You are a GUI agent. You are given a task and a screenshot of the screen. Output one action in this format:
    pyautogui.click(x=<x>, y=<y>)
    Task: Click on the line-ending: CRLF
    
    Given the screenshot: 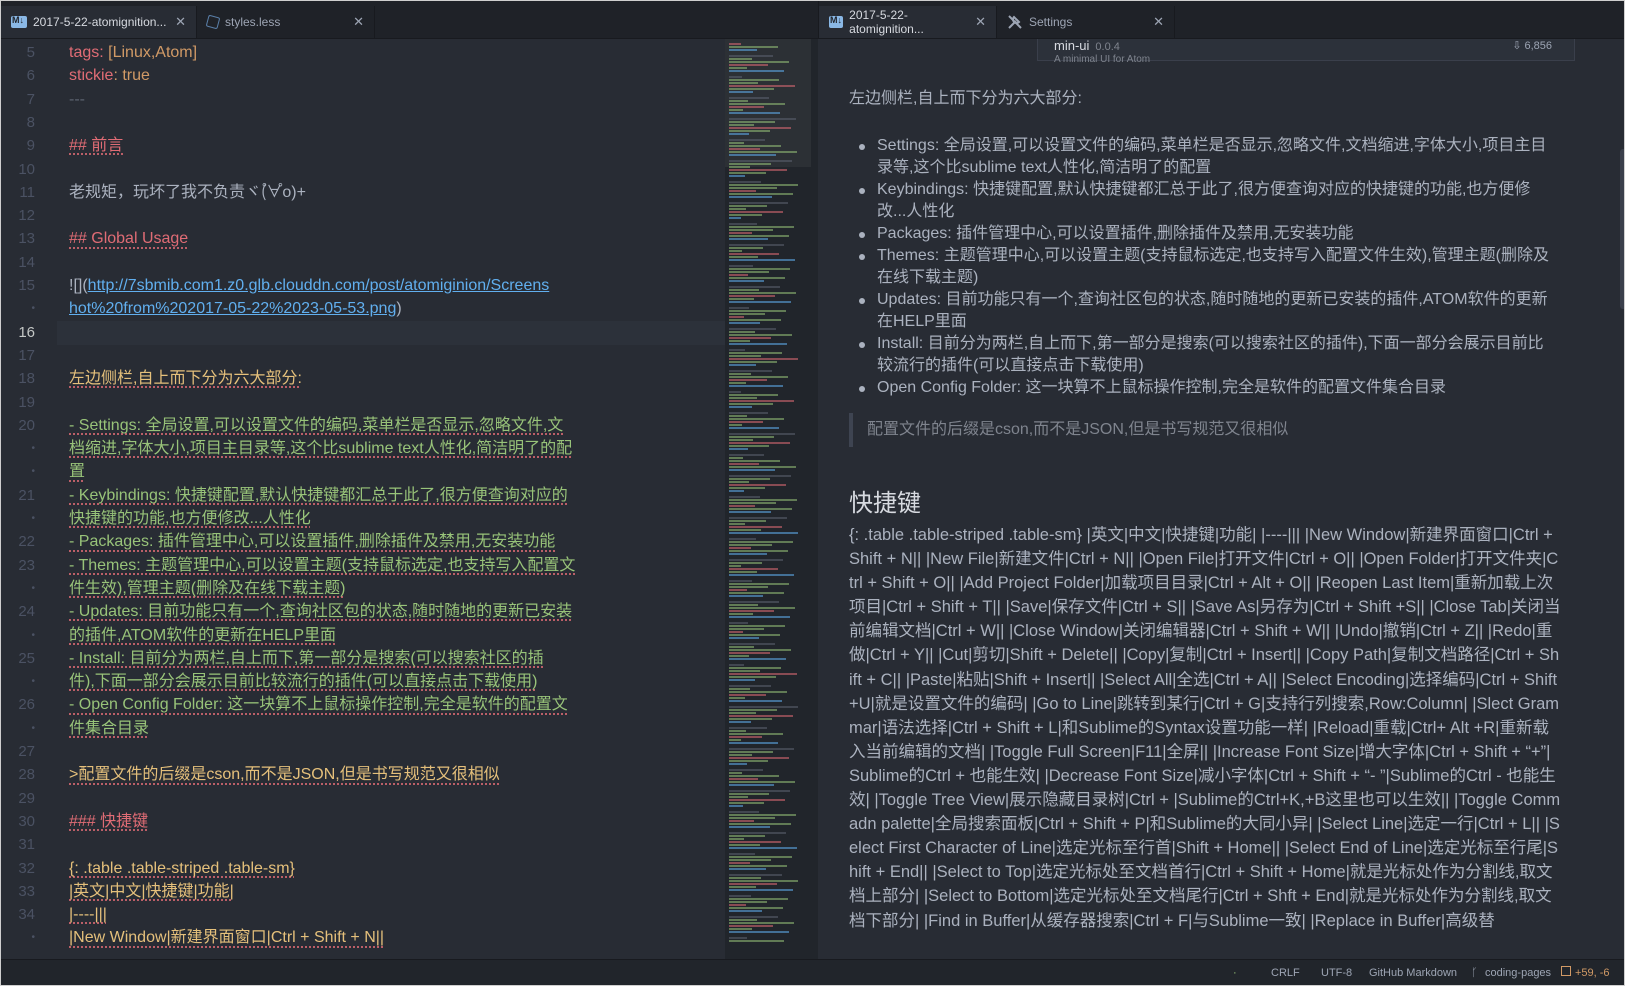 What is the action you would take?
    pyautogui.click(x=1285, y=973)
    